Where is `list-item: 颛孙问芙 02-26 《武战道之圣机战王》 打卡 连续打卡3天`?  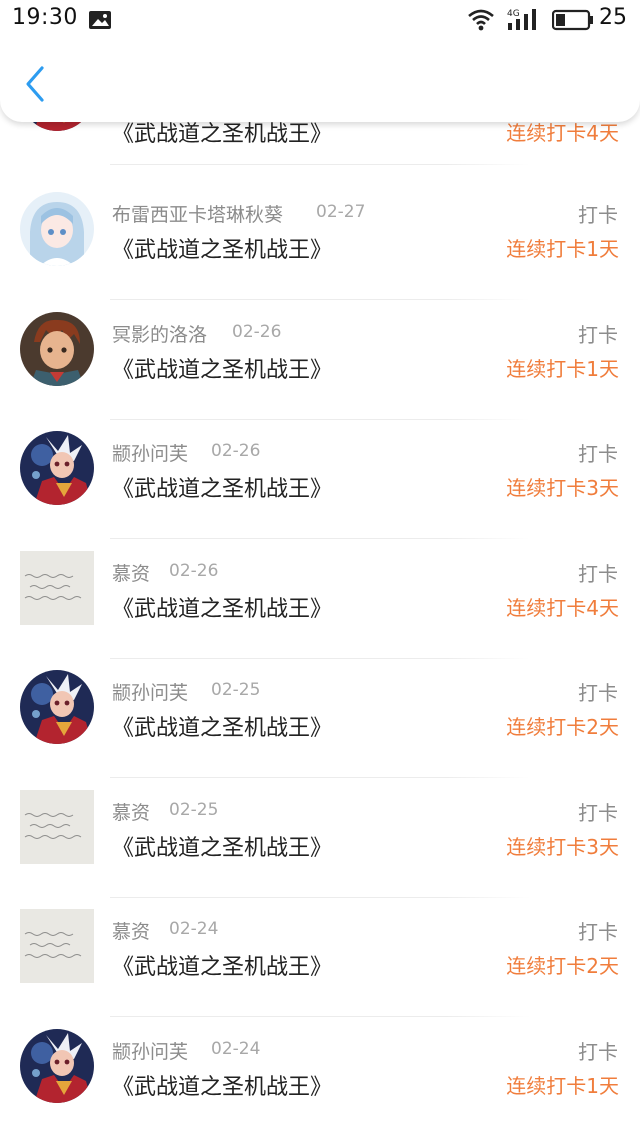 list-item: 颛孙问芙 02-26 《武战道之圣机战王》 打卡 连续打卡3天 is located at coordinates (320, 480).